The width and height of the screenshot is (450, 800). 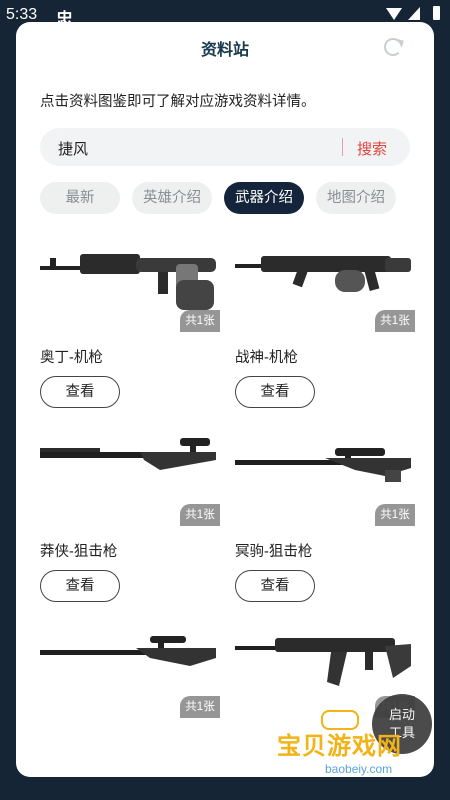 I want to click on header: 资料站, so click(x=225, y=51).